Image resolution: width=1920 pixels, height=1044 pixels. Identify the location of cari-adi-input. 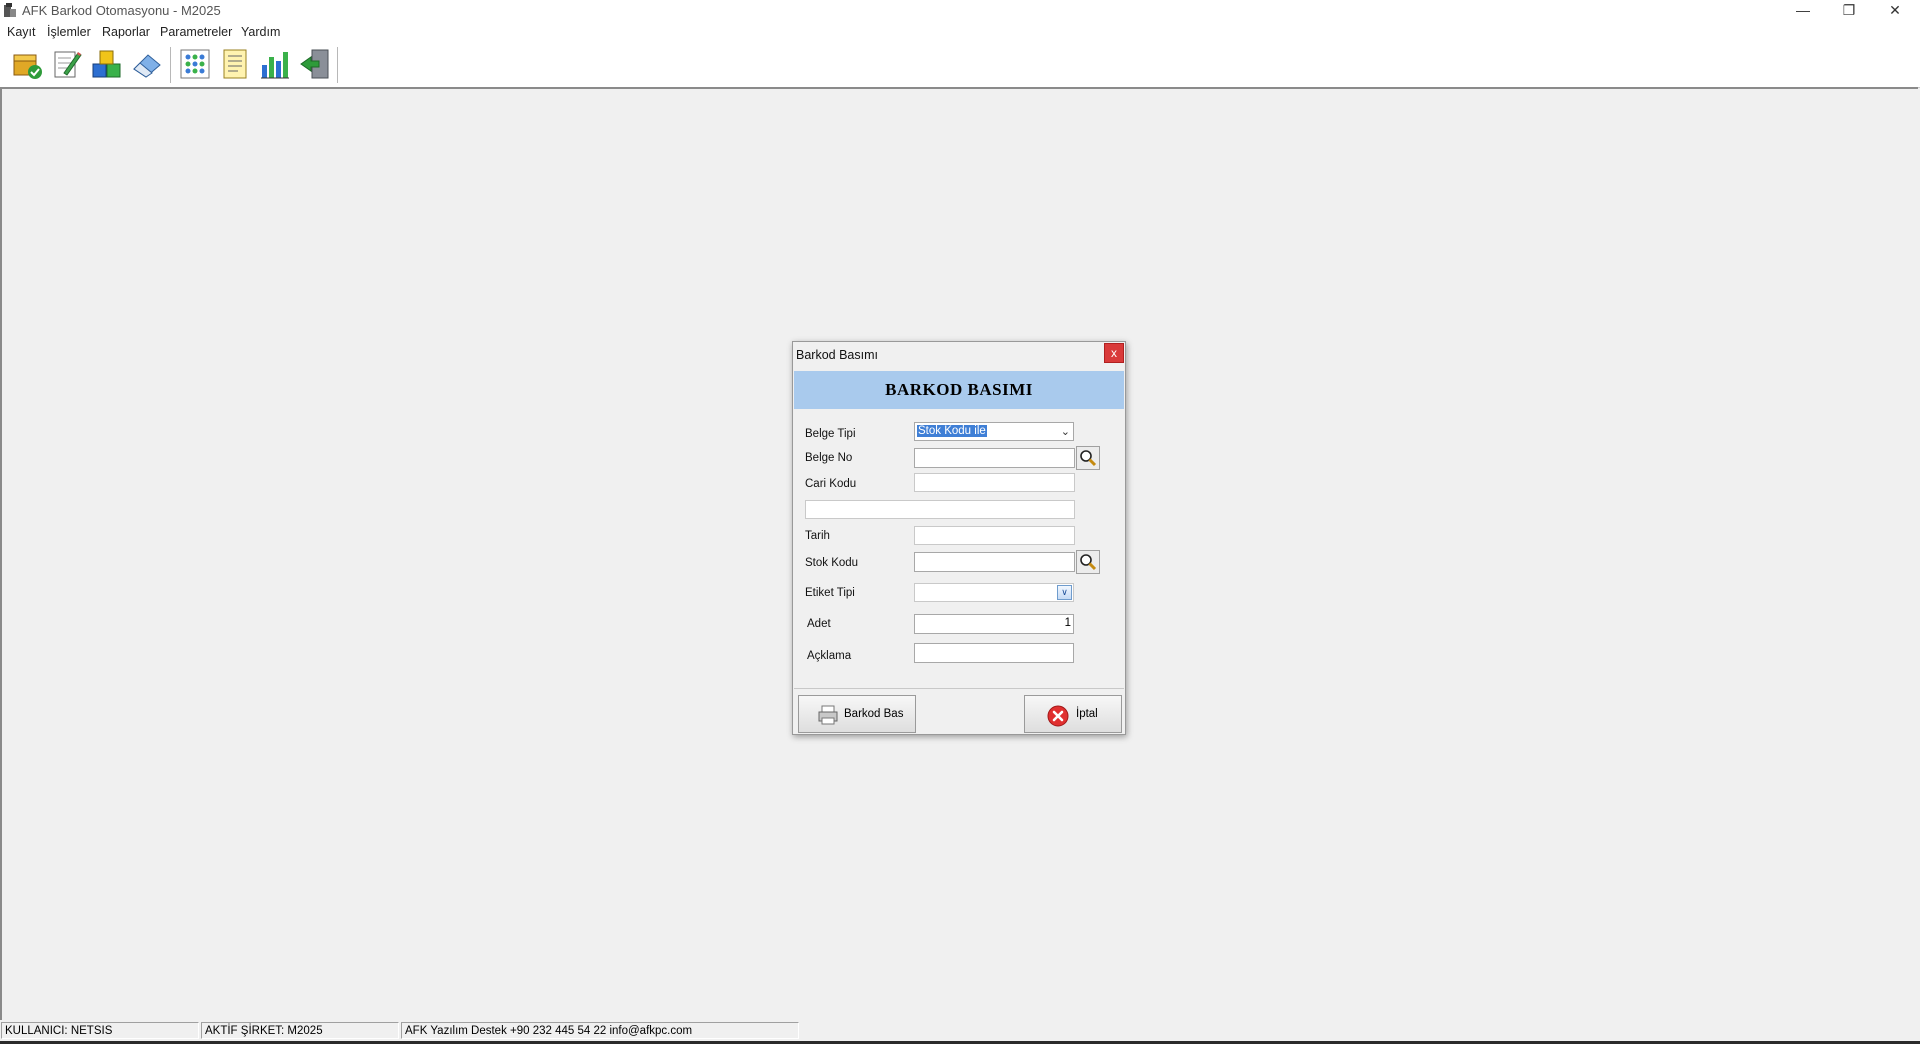
(940, 509).